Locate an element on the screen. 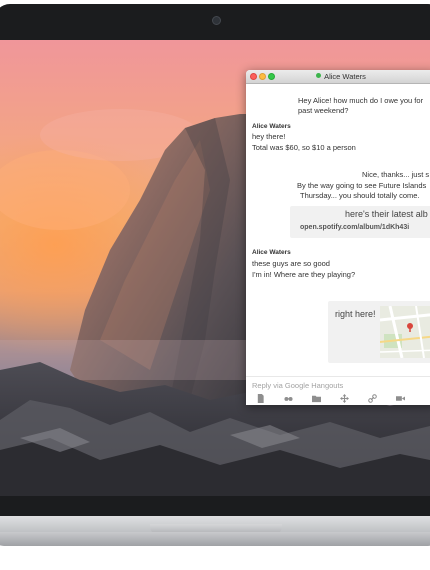 The image size is (430, 570). laptop-base is located at coordinates (215, 539).